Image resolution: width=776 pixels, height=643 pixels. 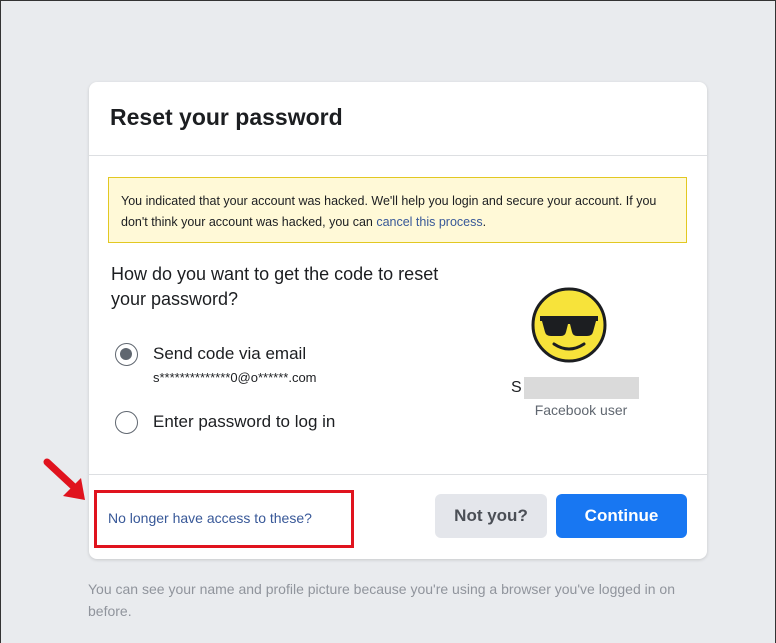 I want to click on radio-enter-password, so click(x=126, y=422).